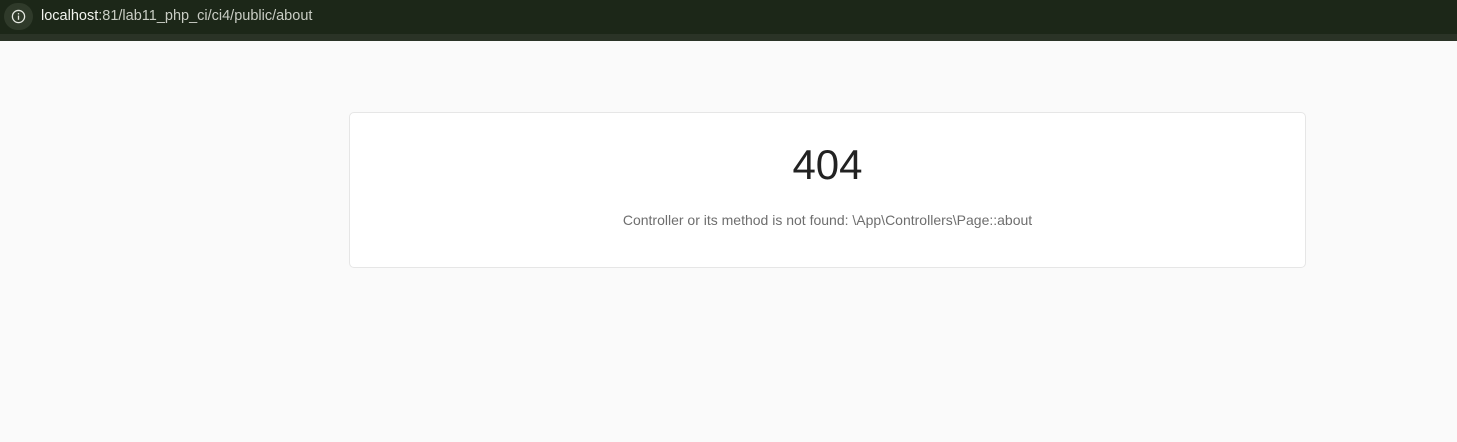 Image resolution: width=1457 pixels, height=442 pixels. Describe the element at coordinates (827, 164) in the screenshot. I see `error-code: 404` at that location.